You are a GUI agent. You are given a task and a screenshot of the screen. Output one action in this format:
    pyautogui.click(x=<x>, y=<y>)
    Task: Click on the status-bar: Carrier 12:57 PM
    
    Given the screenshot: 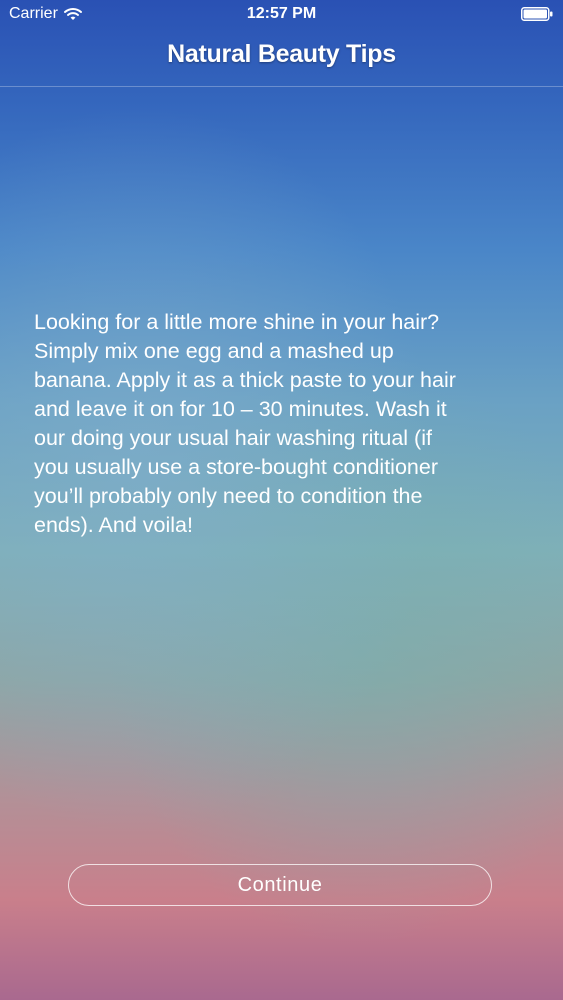 What is the action you would take?
    pyautogui.click(x=281, y=14)
    